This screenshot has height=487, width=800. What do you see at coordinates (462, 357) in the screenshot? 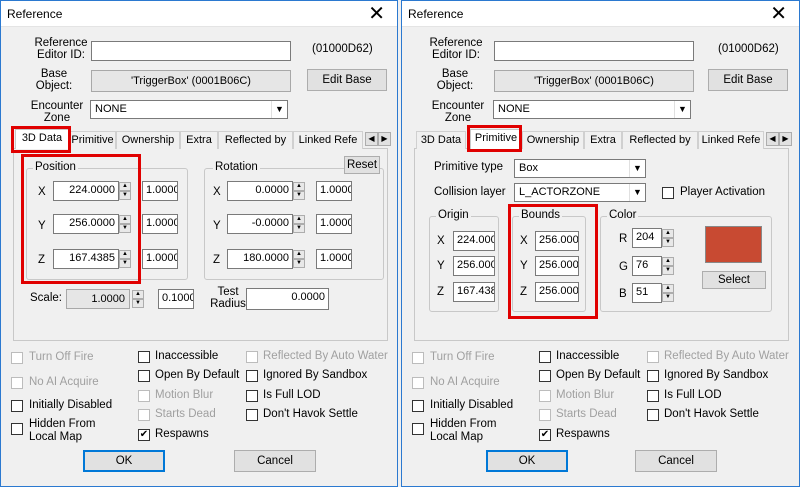
I see `turn-off-fire-label: Turn Off Fire` at bounding box center [462, 357].